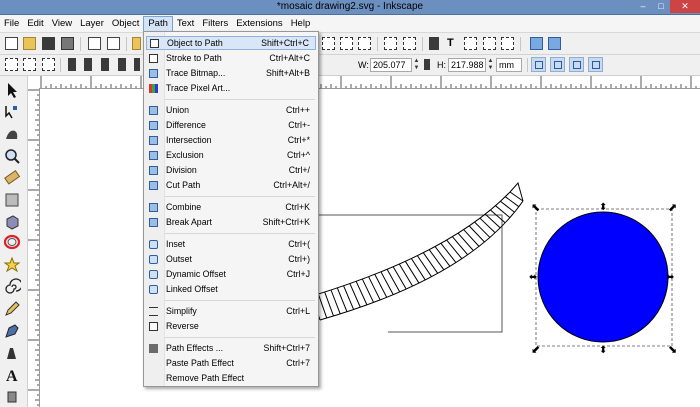 This screenshot has width=700, height=407. What do you see at coordinates (12, 353) in the screenshot?
I see `calligraphy-tool-icon` at bounding box center [12, 353].